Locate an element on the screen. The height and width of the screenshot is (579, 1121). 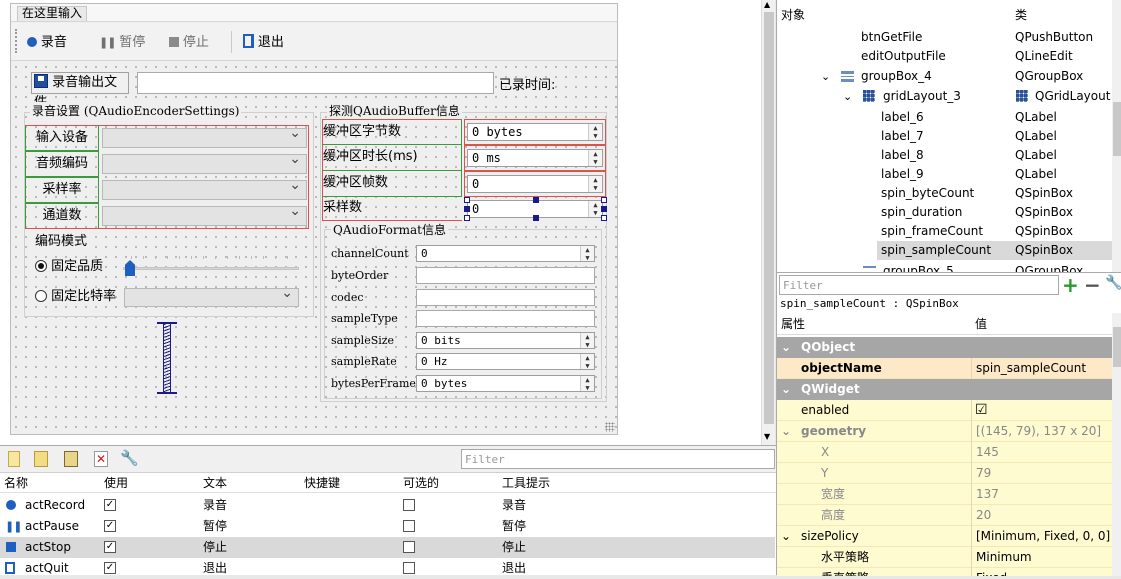
property-section: ⌄ QObject is located at coordinates (944, 347).